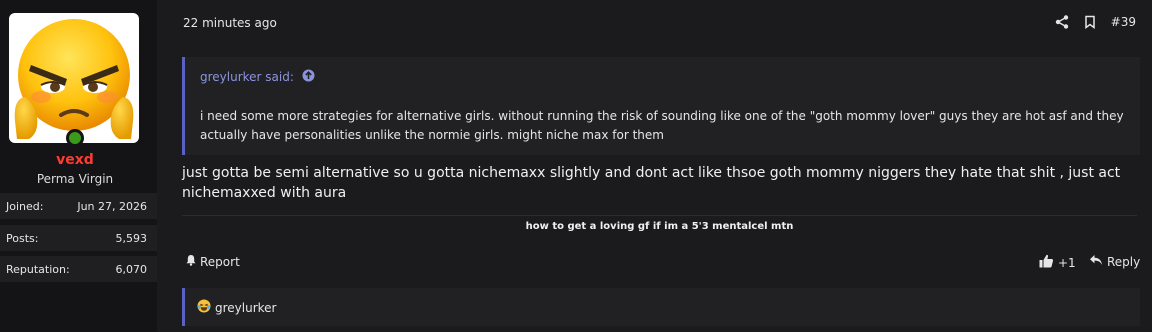  I want to click on angry-emoji-avatar, so click(74, 79).